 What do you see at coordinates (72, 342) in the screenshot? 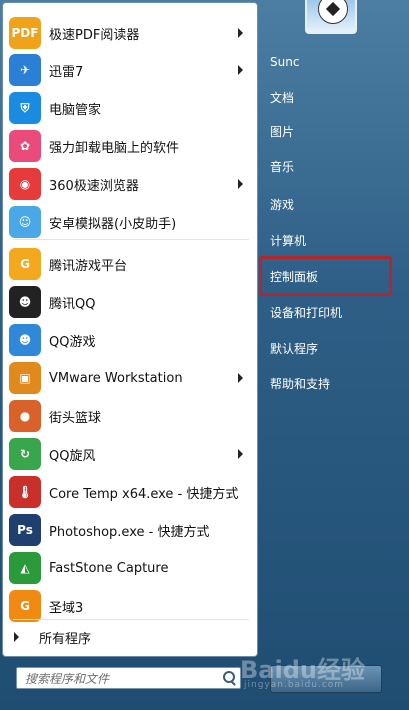
I see `program-label: QQ游戏` at bounding box center [72, 342].